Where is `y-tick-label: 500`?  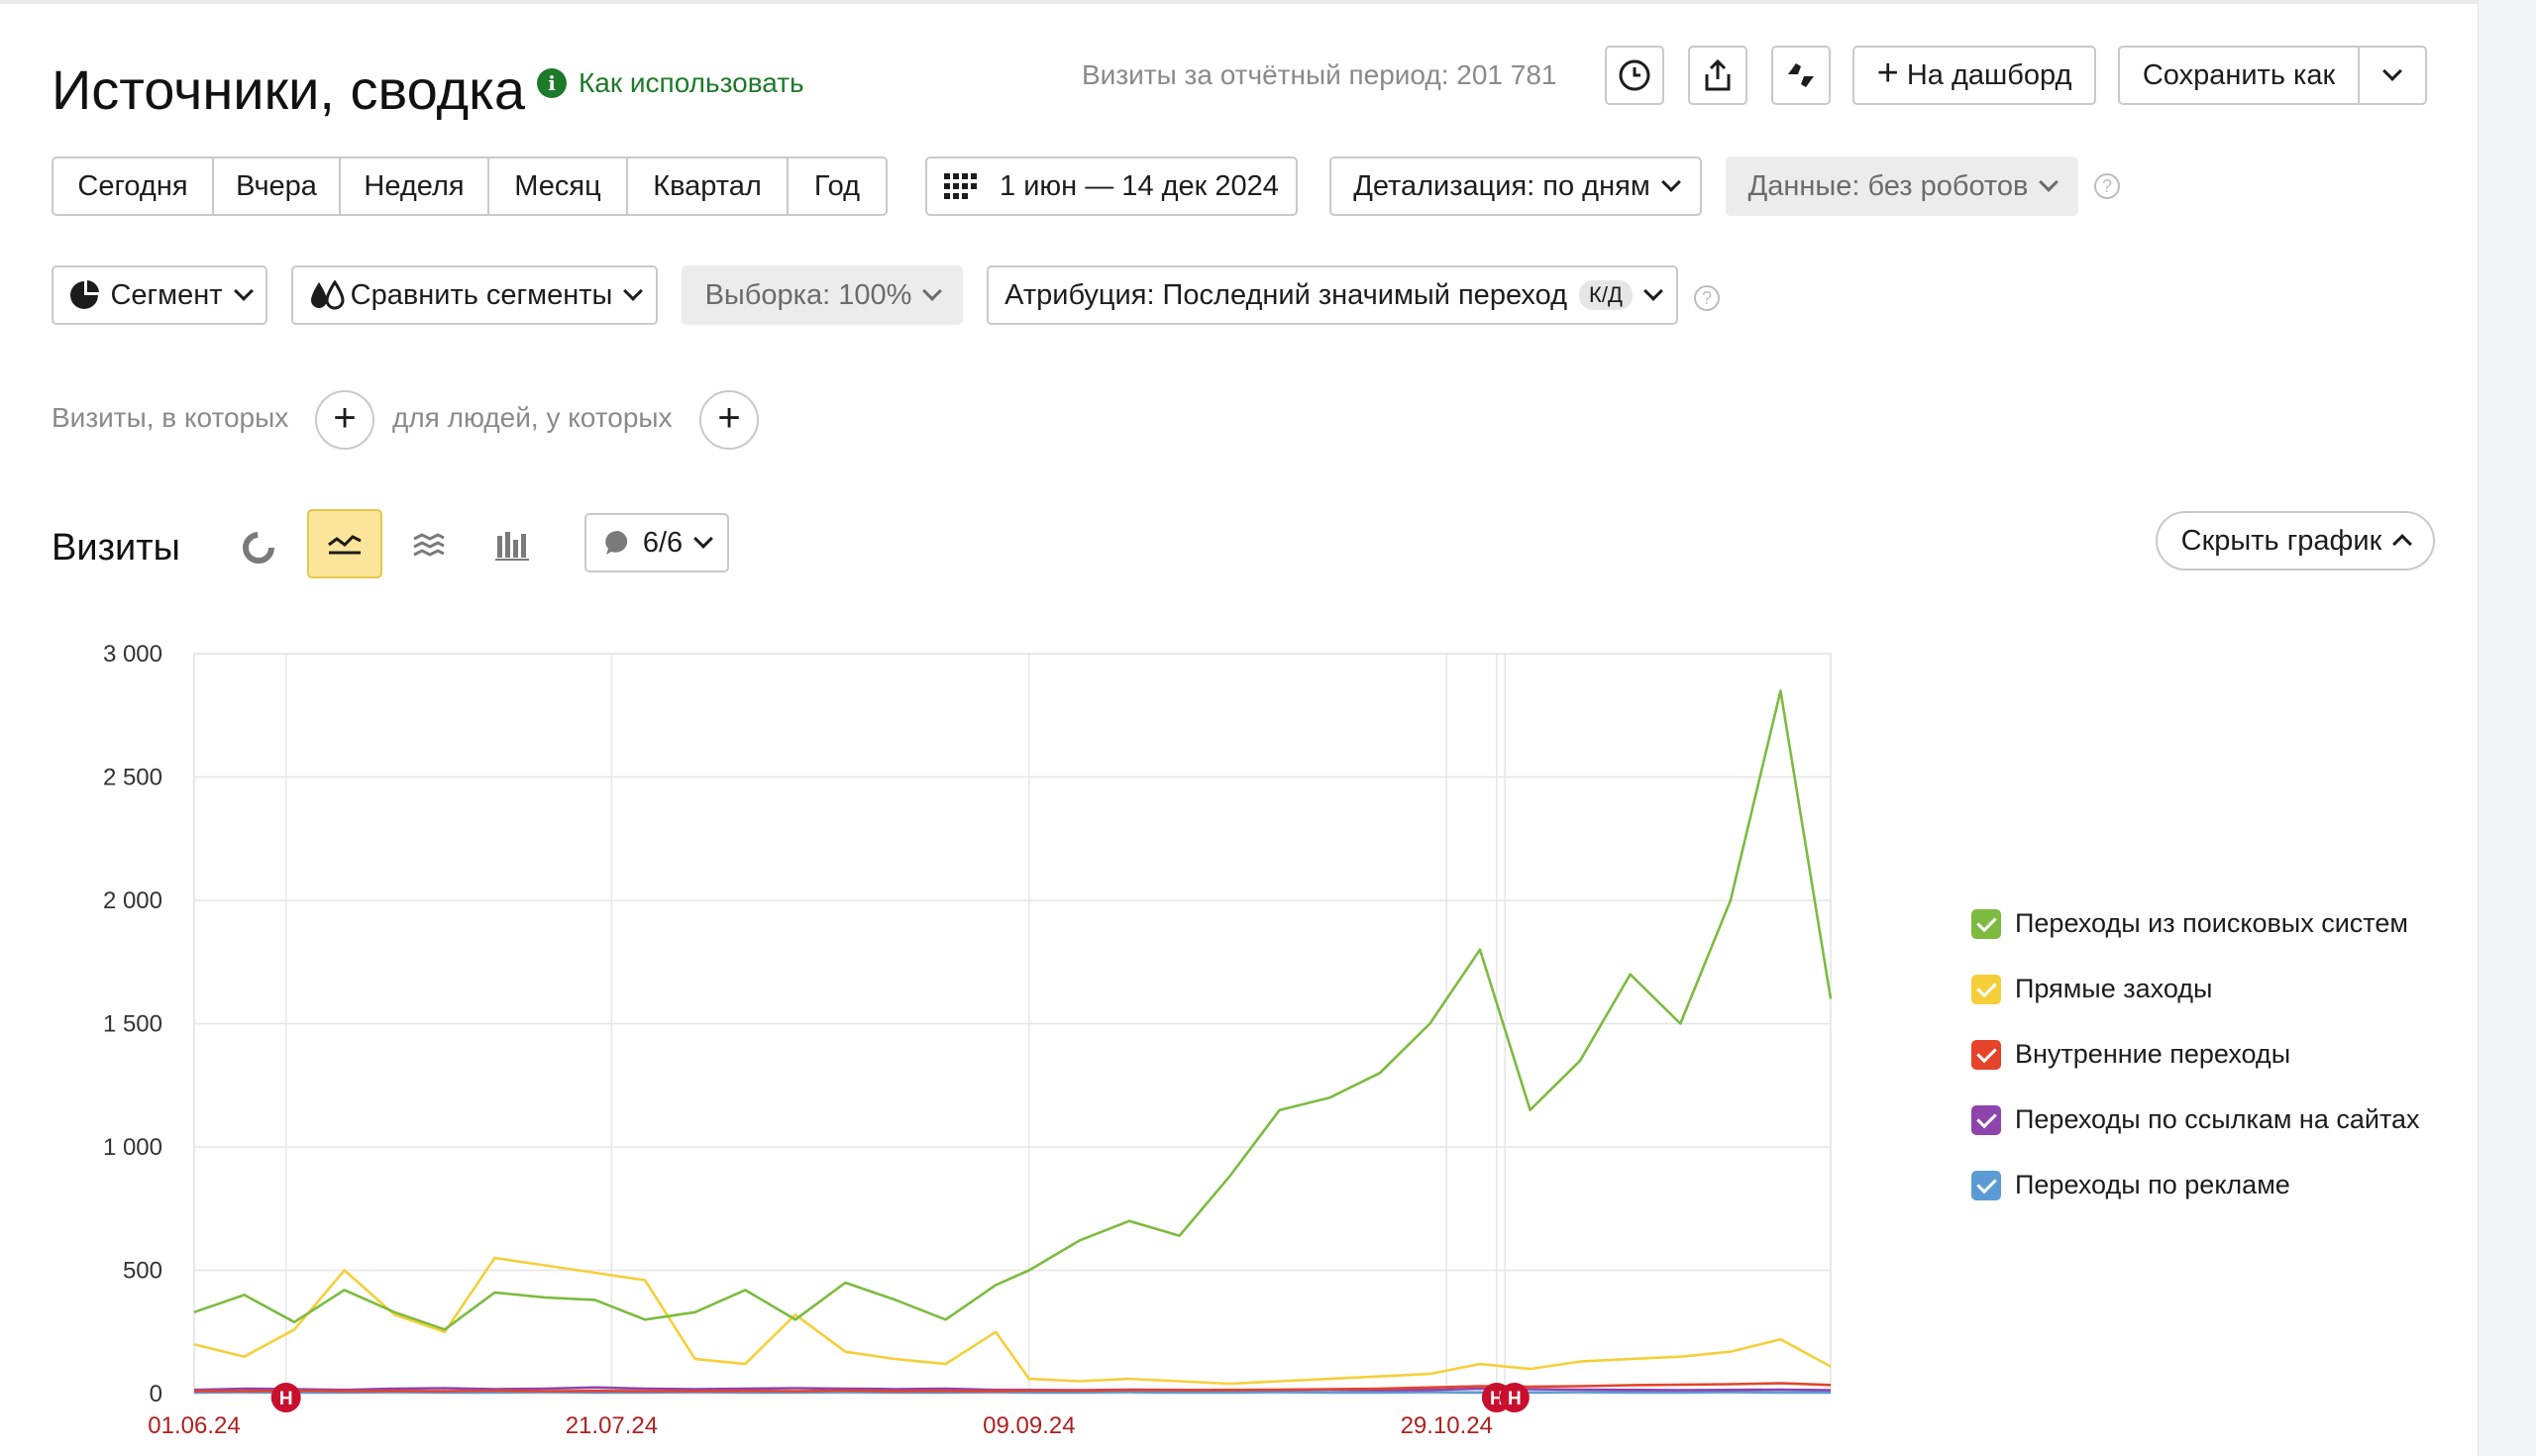
y-tick-label: 500 is located at coordinates (142, 1271).